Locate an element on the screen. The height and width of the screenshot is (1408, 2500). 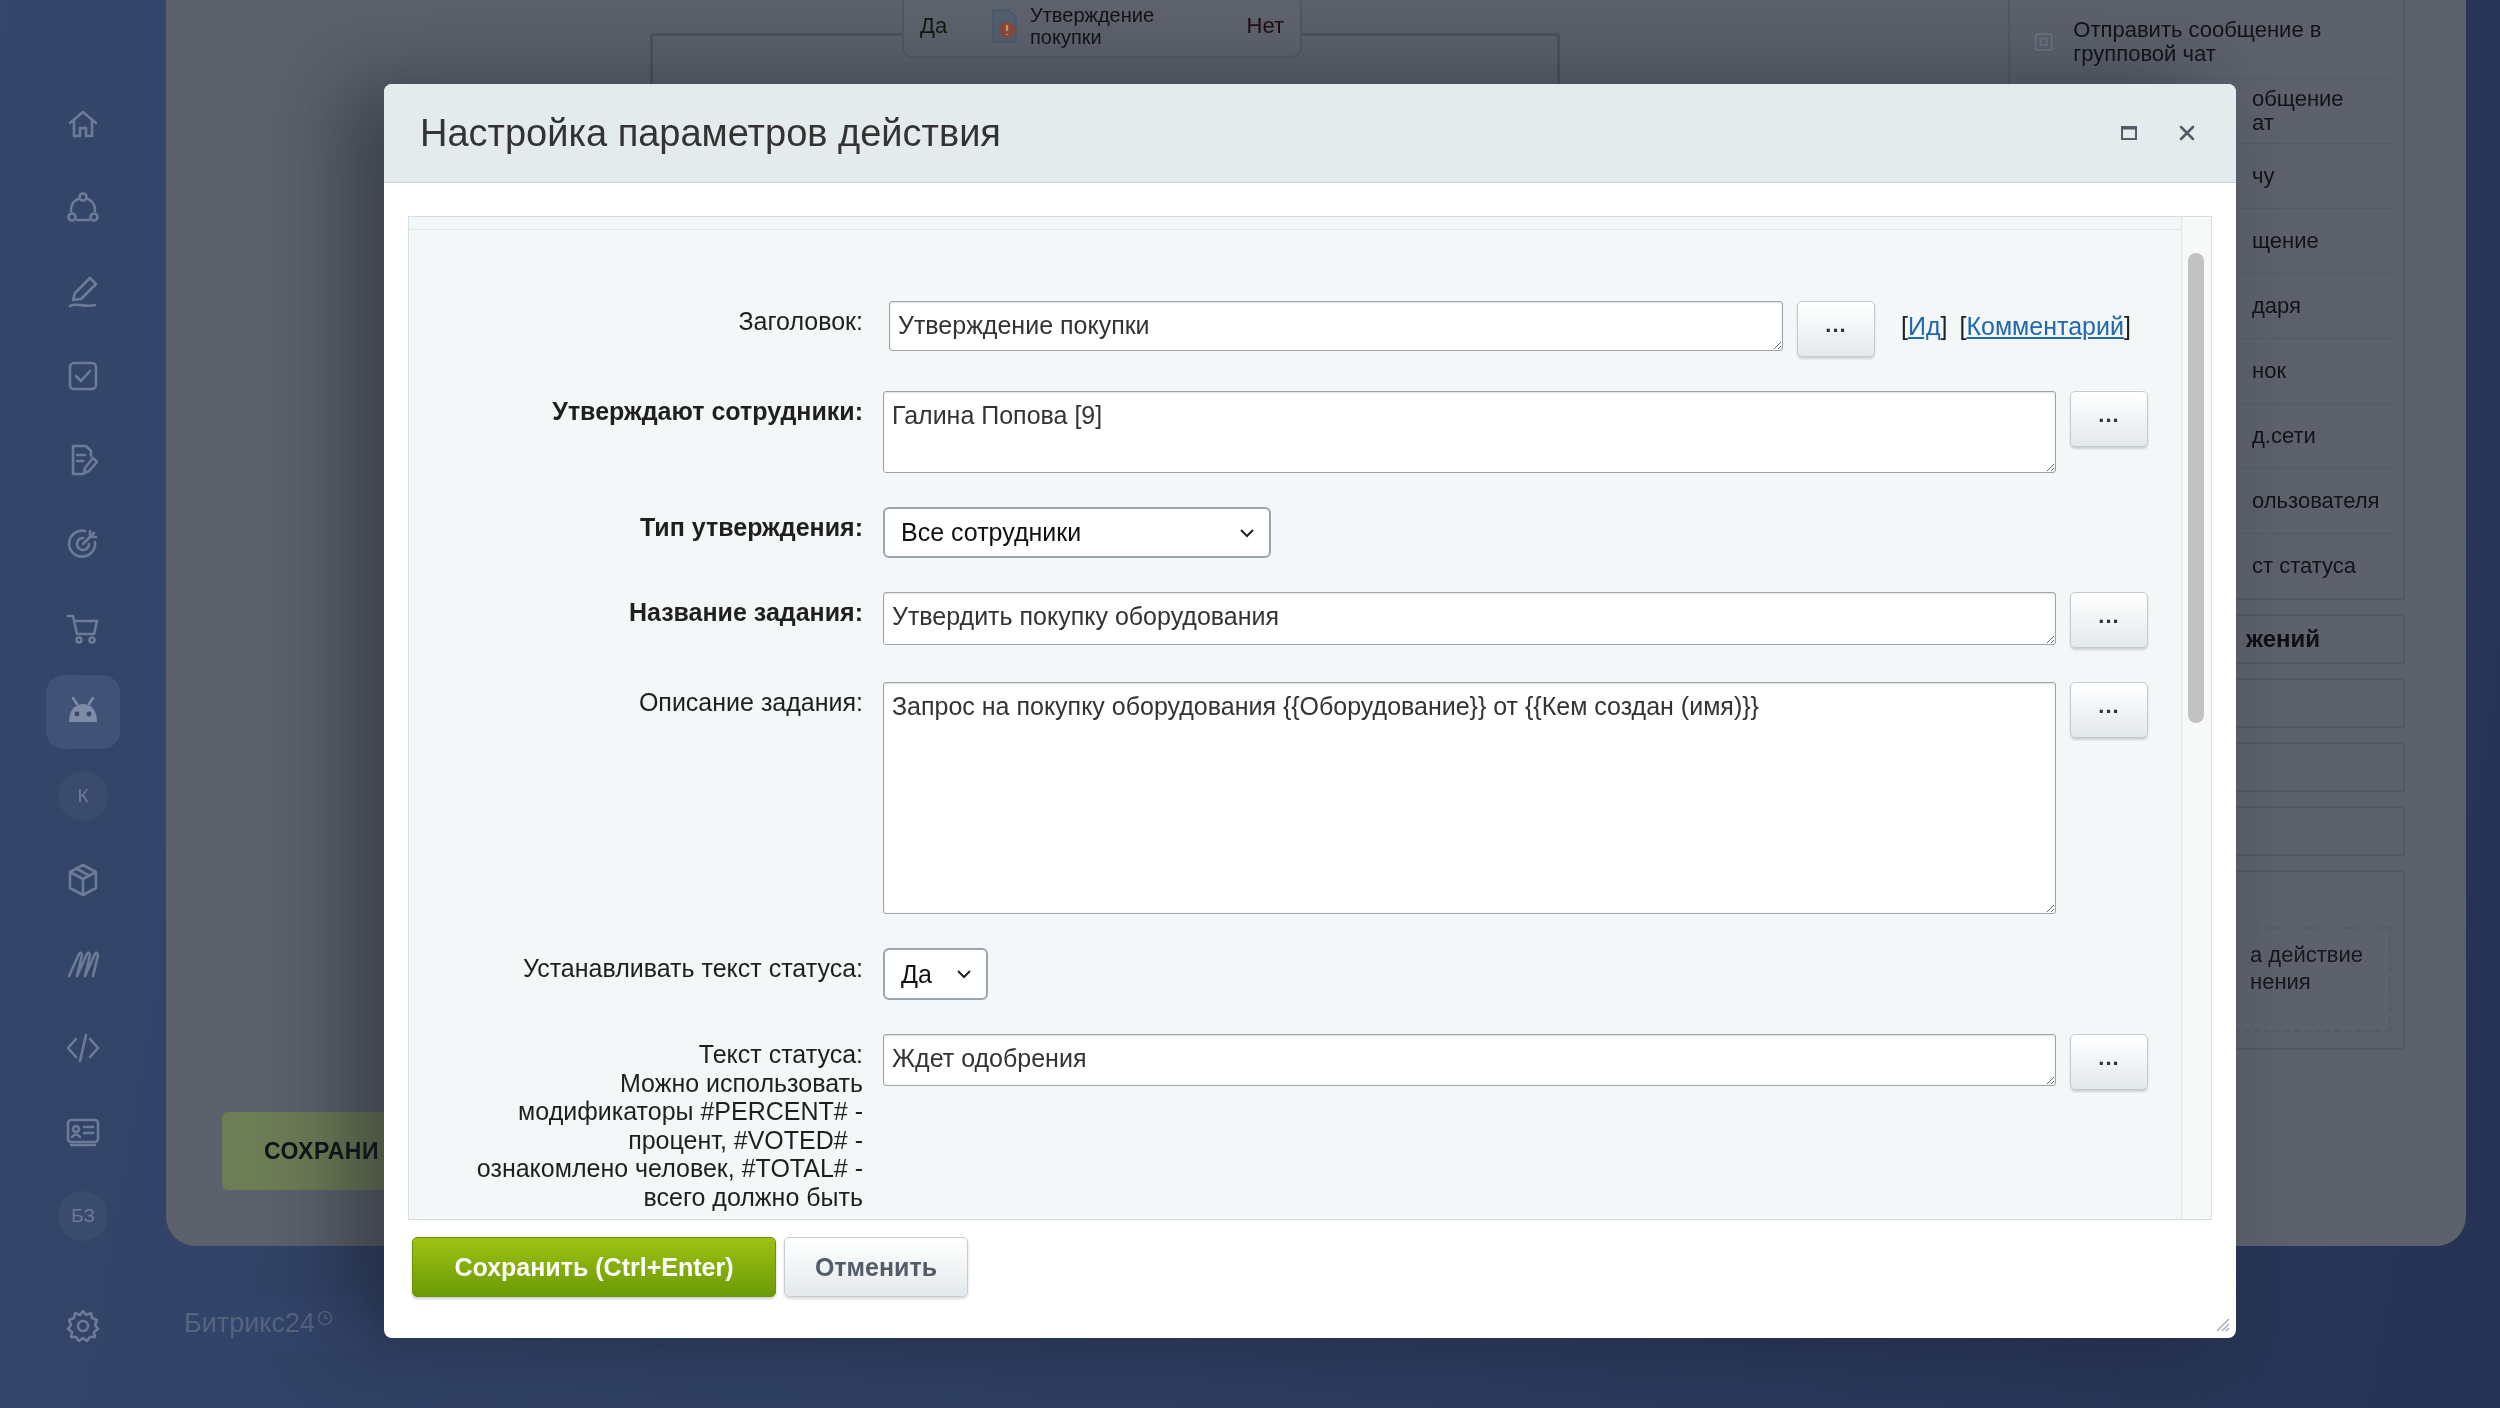
scrollbar is located at coordinates (2196, 488).